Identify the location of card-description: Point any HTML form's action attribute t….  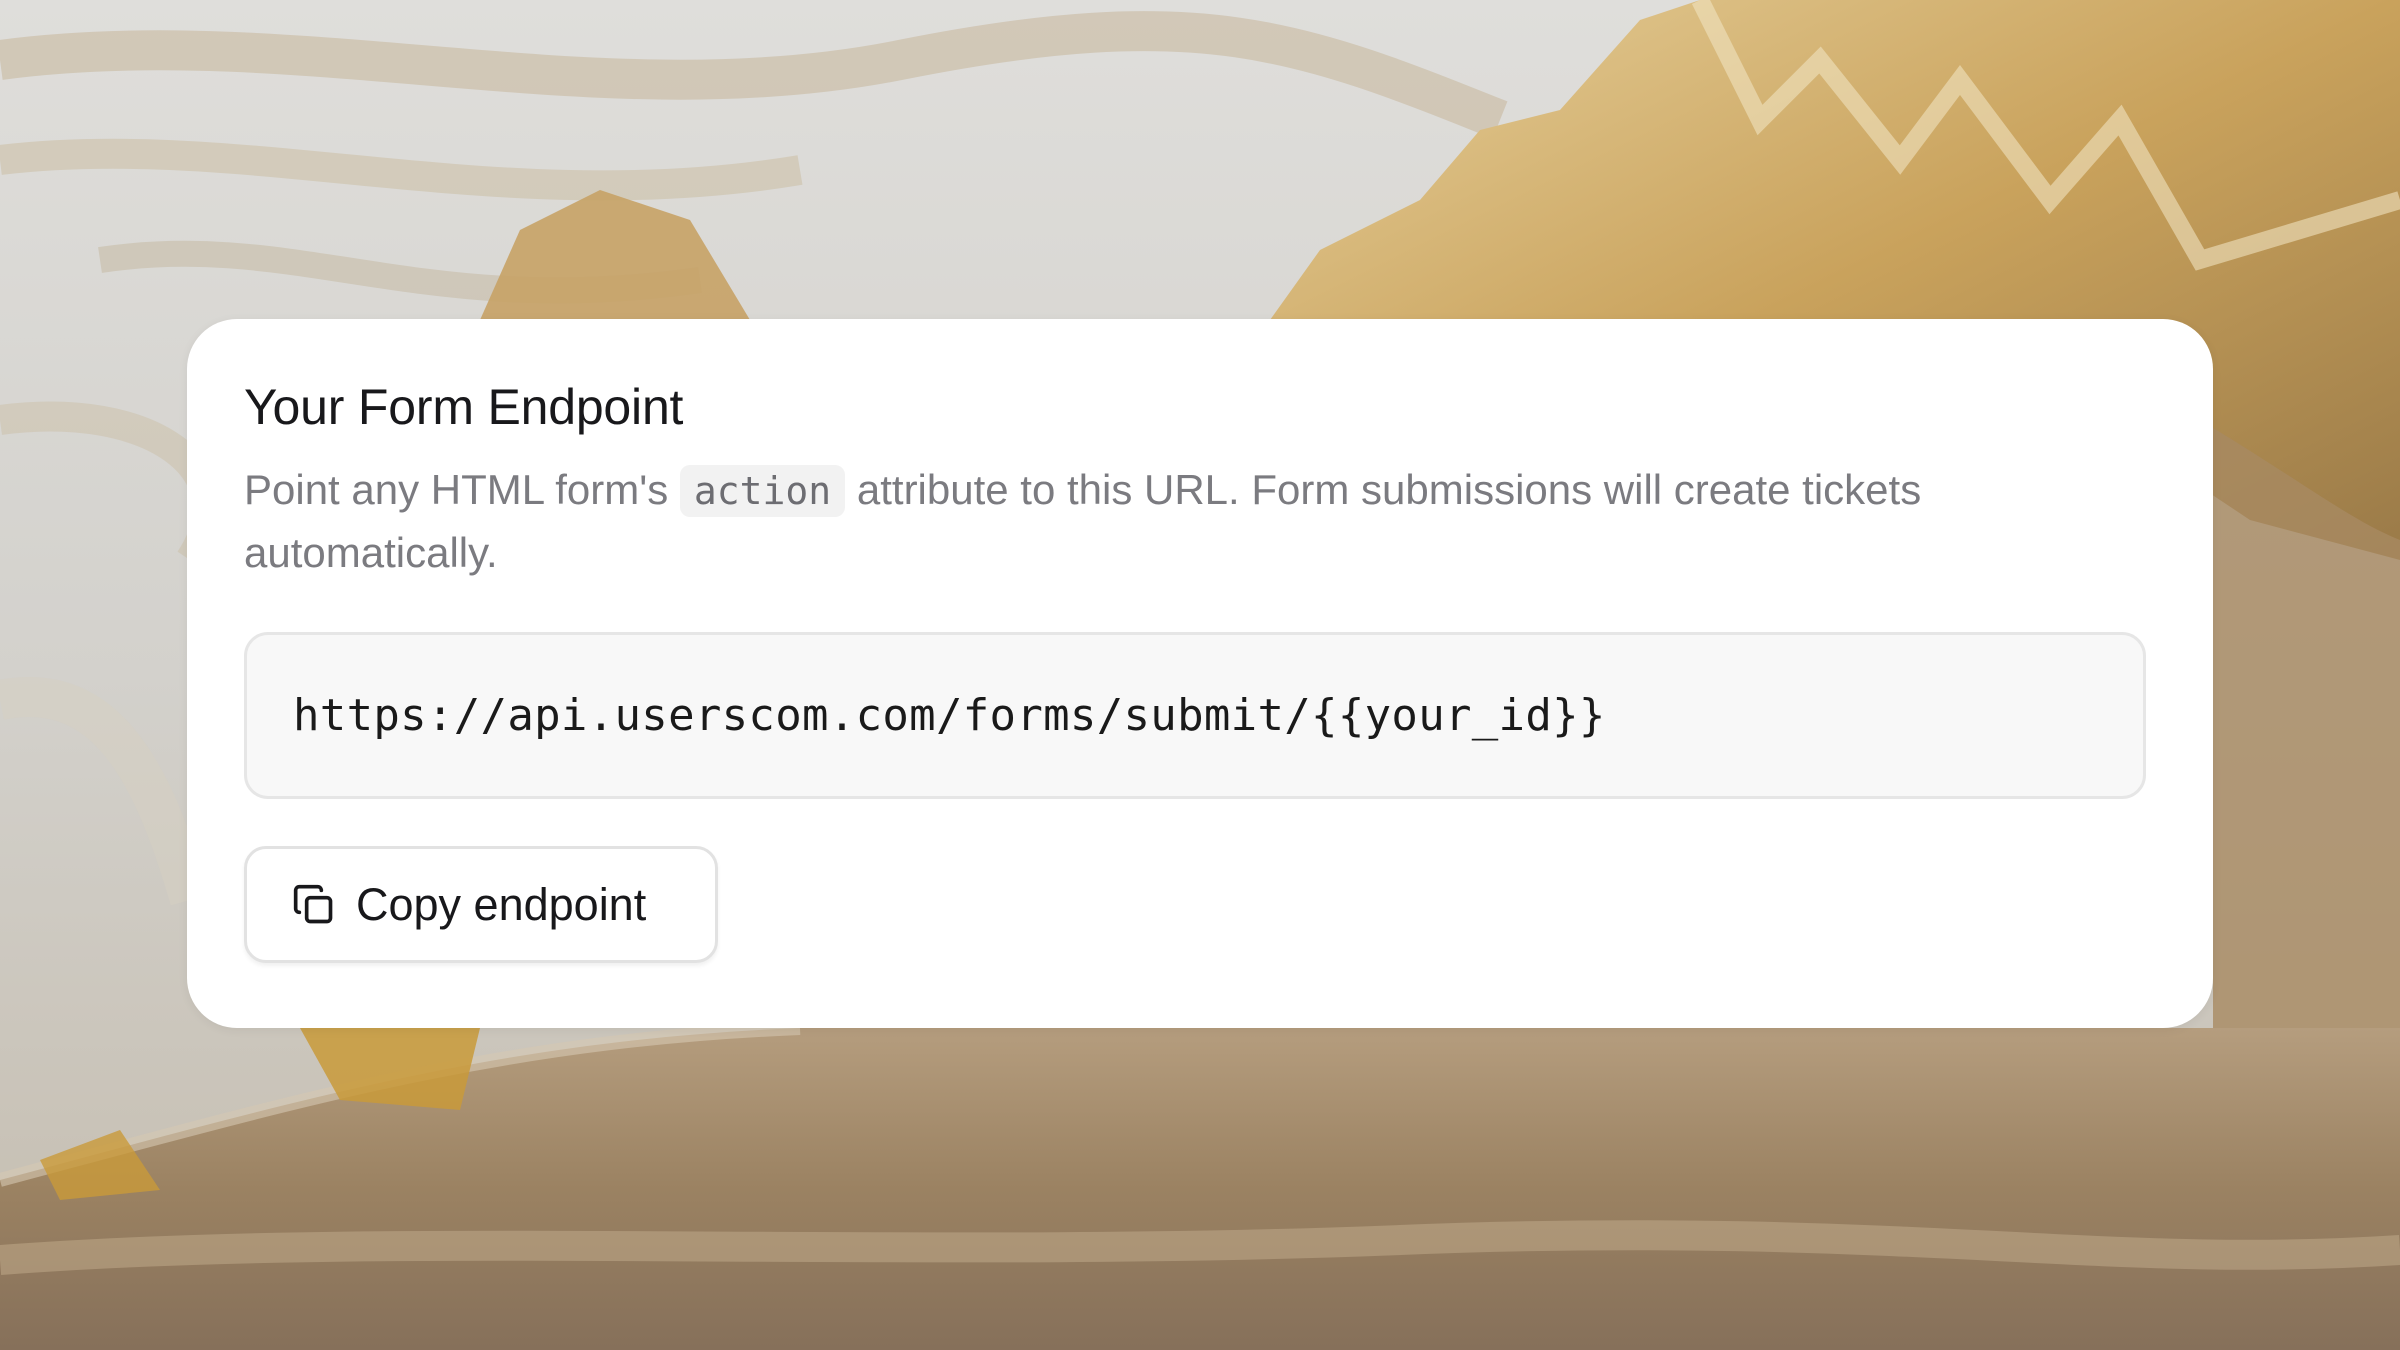
(1209, 521).